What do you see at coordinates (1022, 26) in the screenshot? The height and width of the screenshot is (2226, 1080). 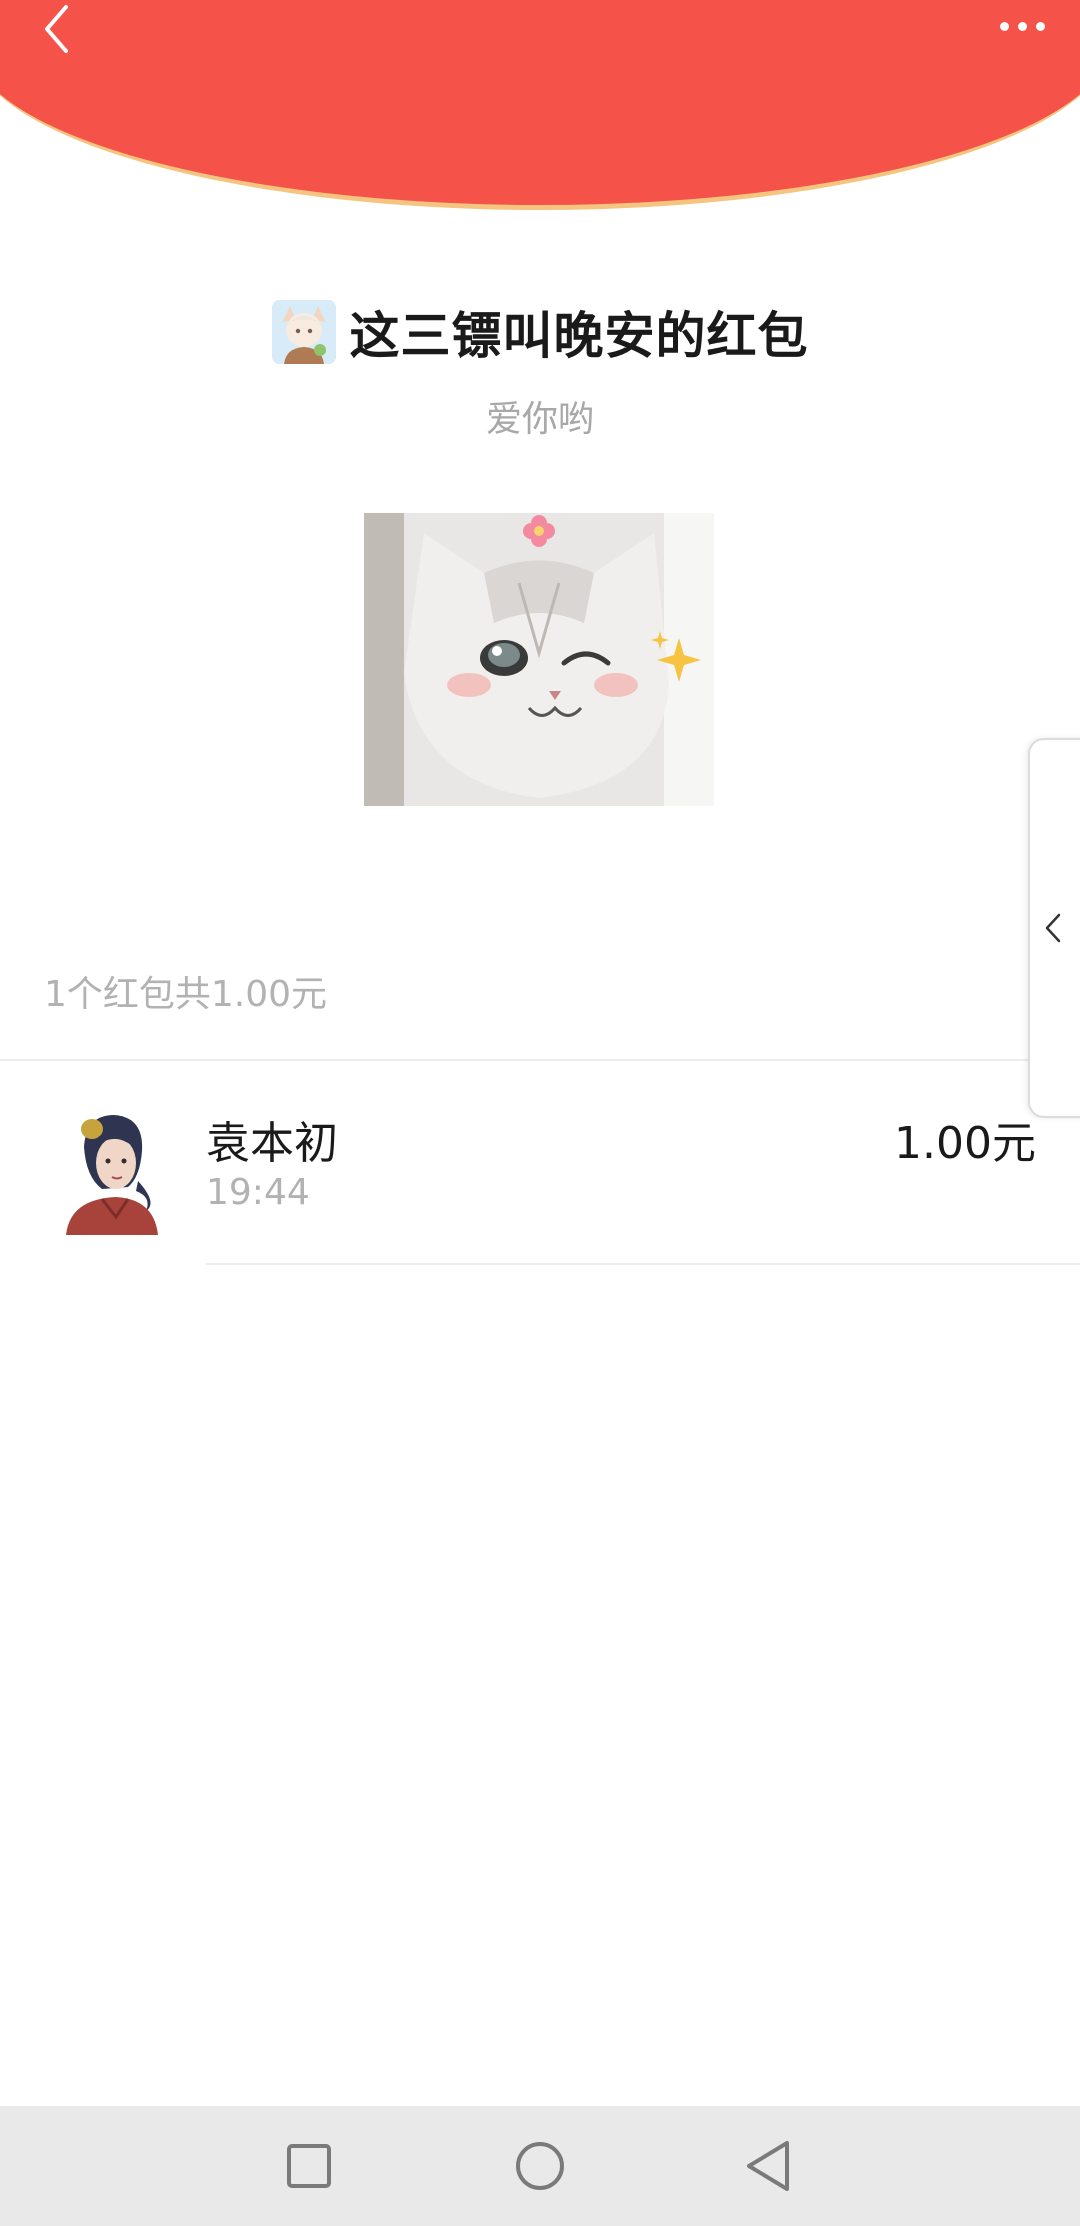 I see `more-button` at bounding box center [1022, 26].